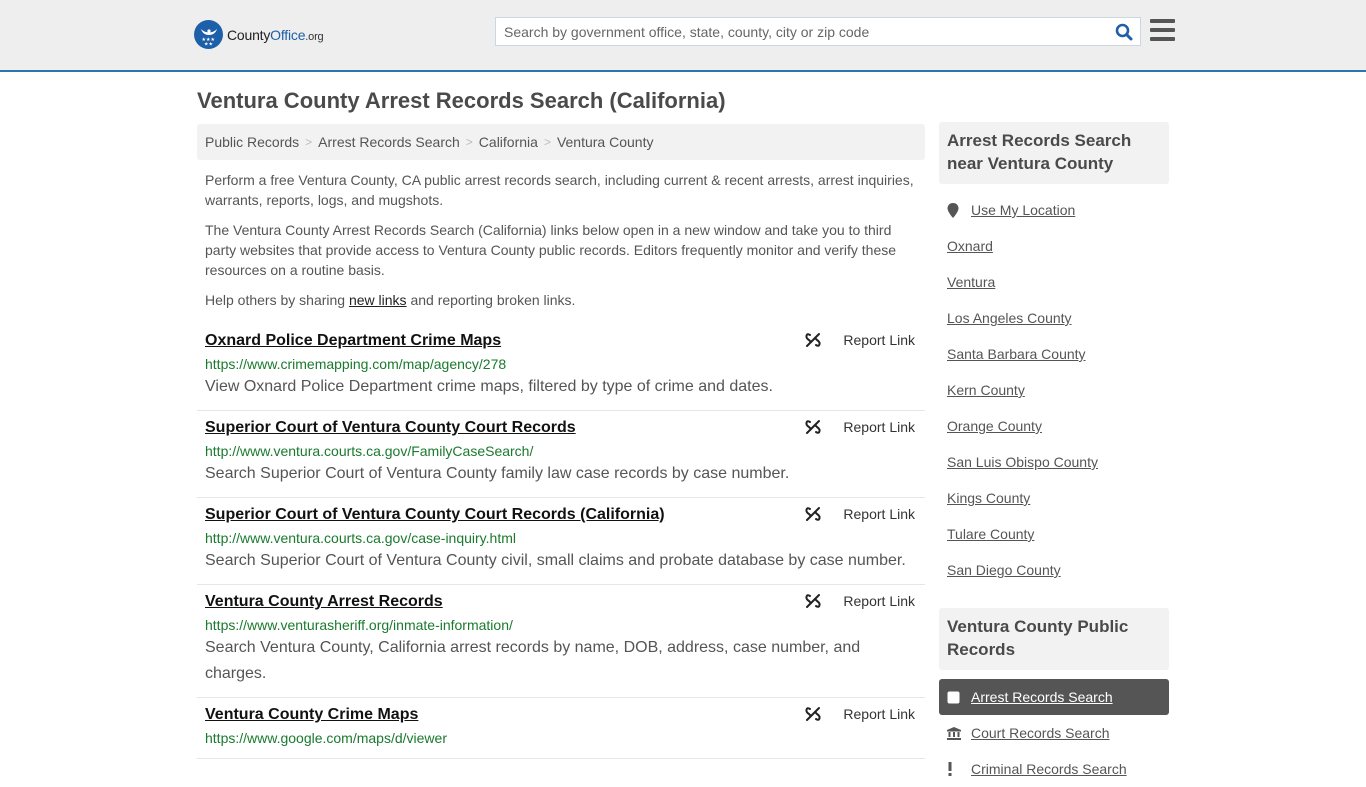  I want to click on use-my-location-link: Use My Location, so click(1023, 210).